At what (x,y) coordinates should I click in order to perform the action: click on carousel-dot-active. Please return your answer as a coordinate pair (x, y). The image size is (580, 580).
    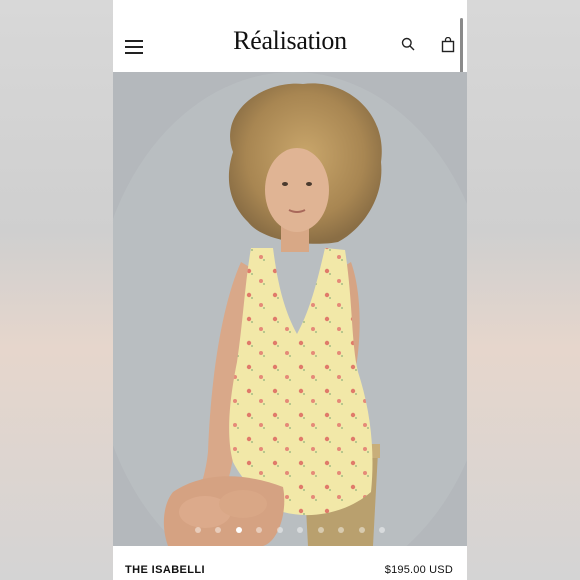
    Looking at the image, I should click on (238, 530).